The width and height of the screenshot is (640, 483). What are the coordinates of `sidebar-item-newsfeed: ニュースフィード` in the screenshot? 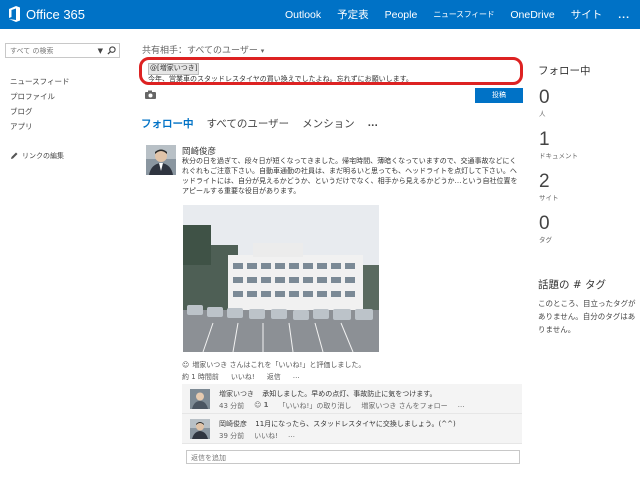 It's located at (39, 83).